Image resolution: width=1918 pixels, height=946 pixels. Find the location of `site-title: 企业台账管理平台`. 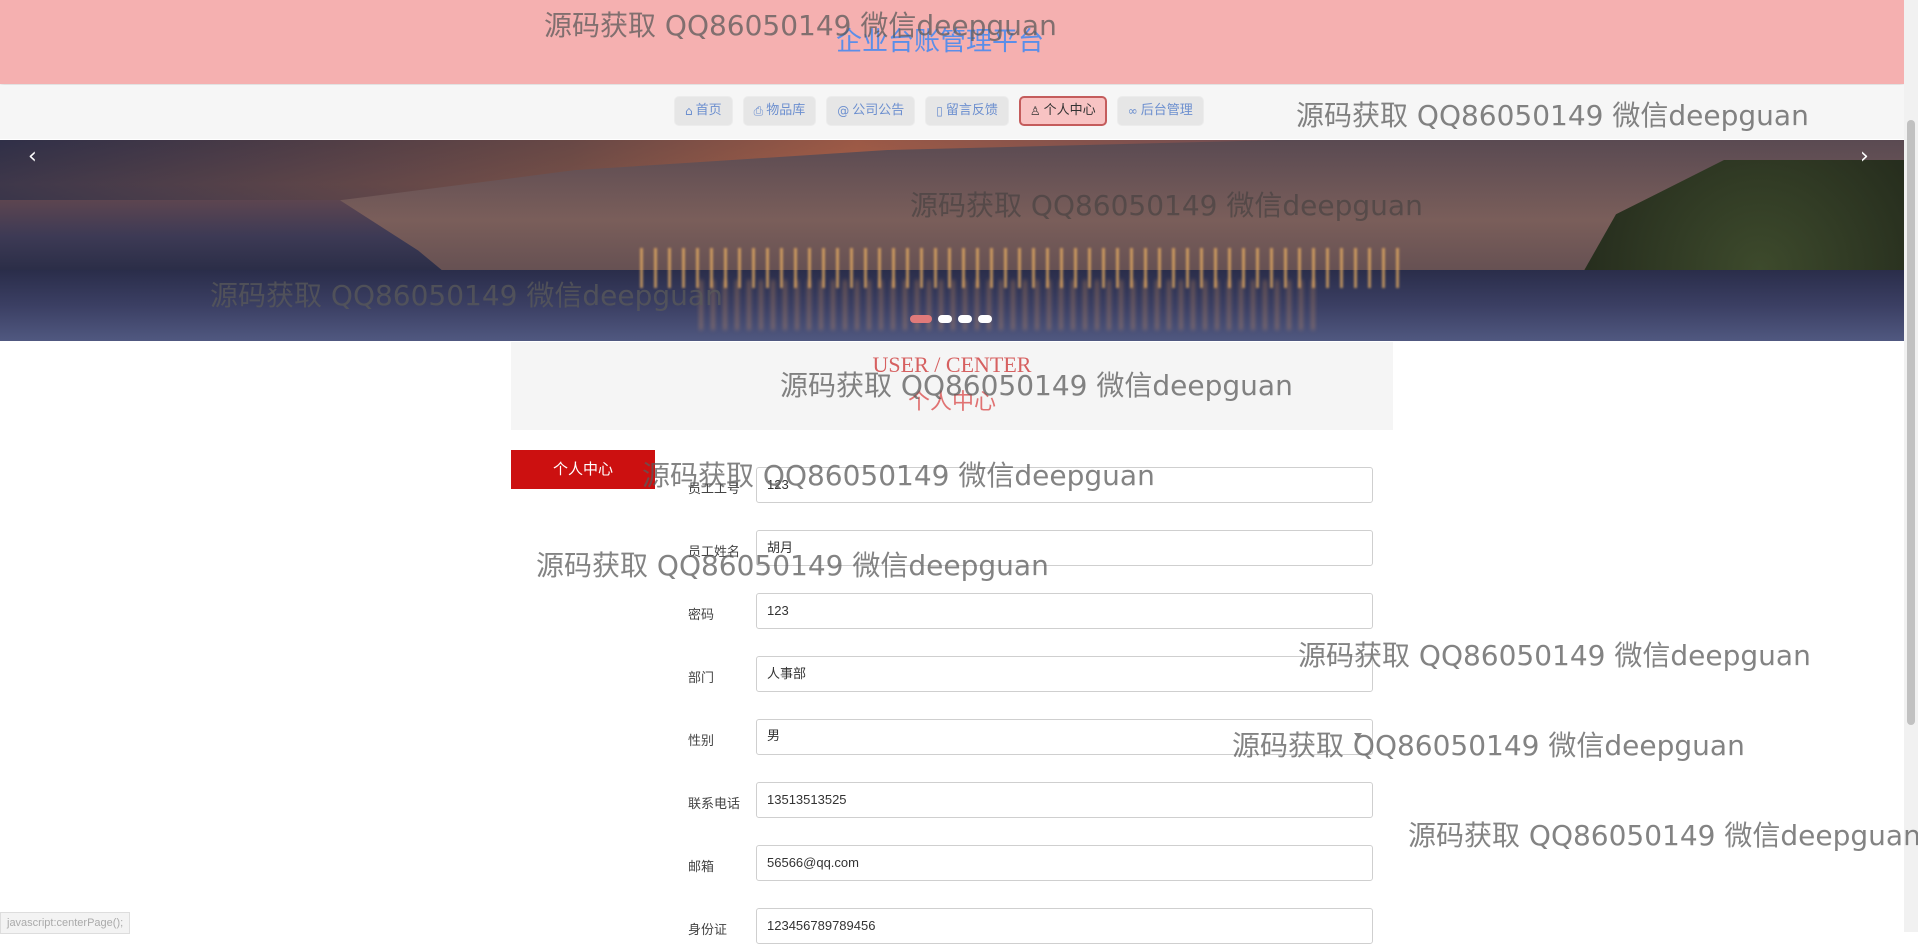

site-title: 企业台账管理平台 is located at coordinates (939, 42).